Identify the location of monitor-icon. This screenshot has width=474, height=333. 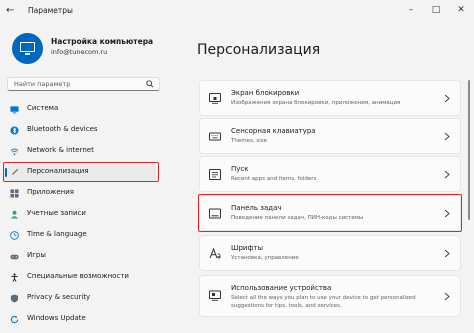
(27, 47).